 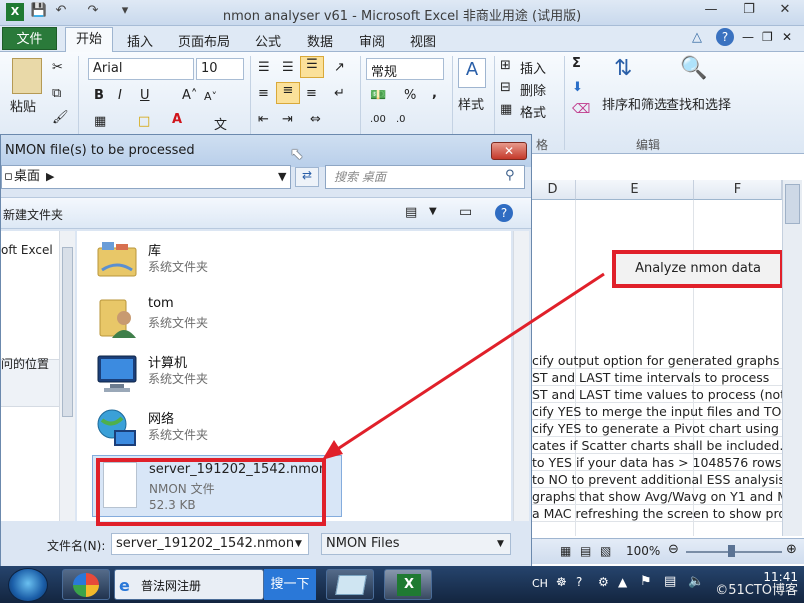 What do you see at coordinates (622, 582) in the screenshot?
I see `tray-expand-icon: ▲` at bounding box center [622, 582].